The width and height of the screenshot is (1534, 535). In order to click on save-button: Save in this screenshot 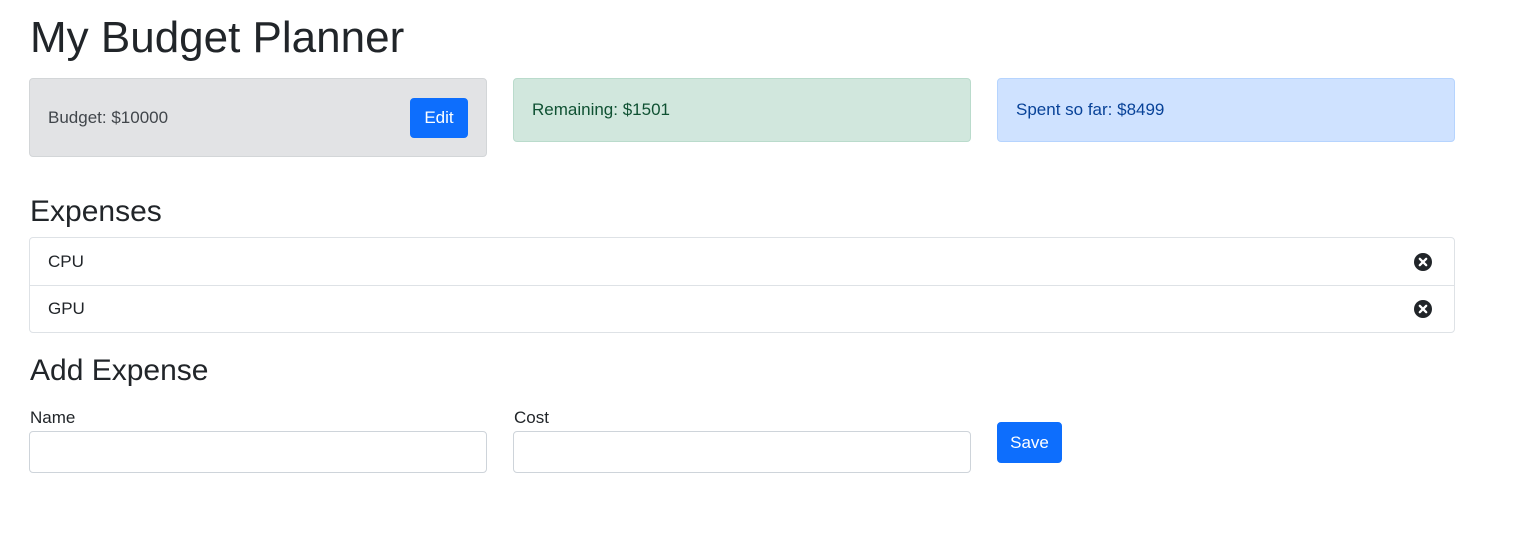, I will do `click(1029, 442)`.